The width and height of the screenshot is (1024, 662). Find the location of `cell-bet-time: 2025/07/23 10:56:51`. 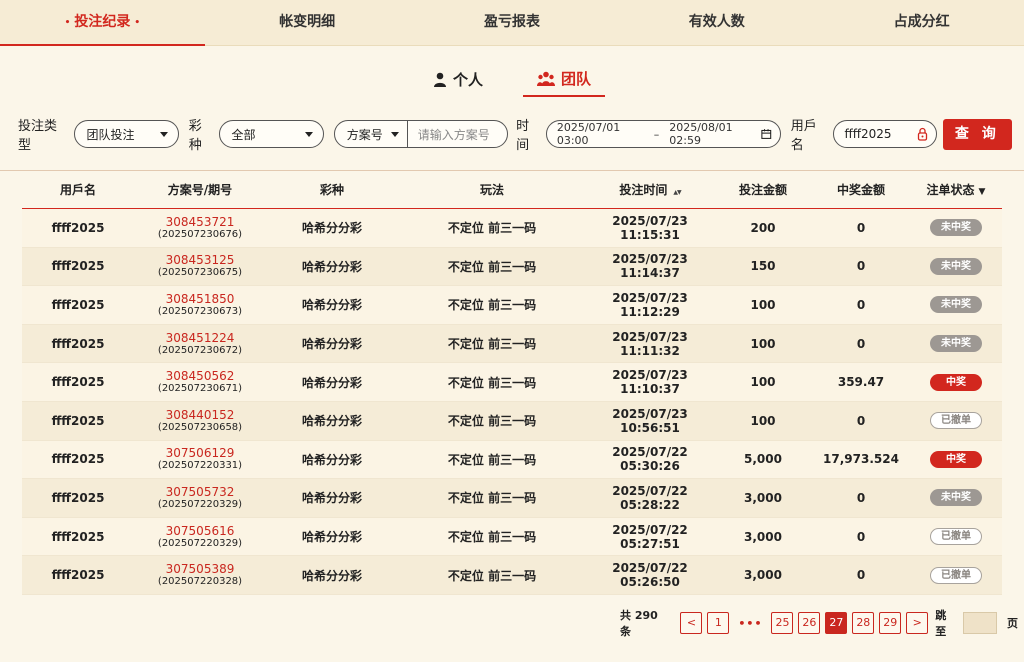

cell-bet-time: 2025/07/23 10:56:51 is located at coordinates (650, 420).